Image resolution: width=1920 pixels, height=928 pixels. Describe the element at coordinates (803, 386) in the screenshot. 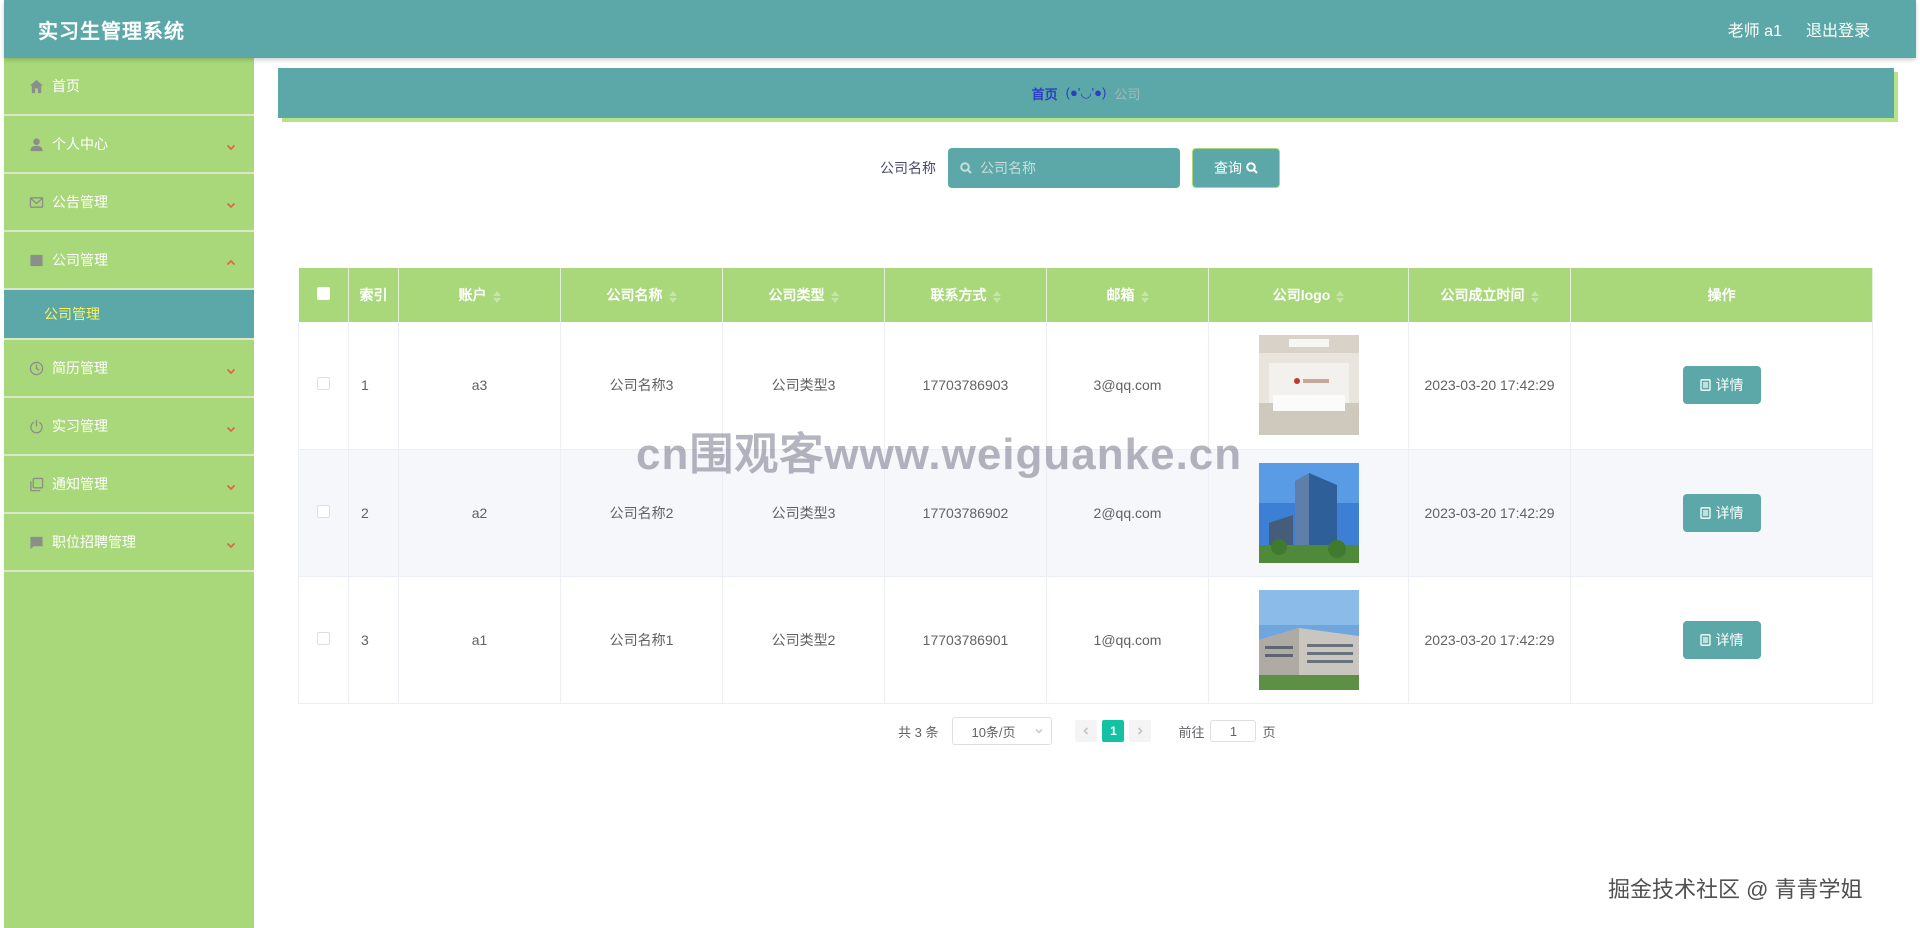

I see `cell-company-type: 公司类型3` at that location.